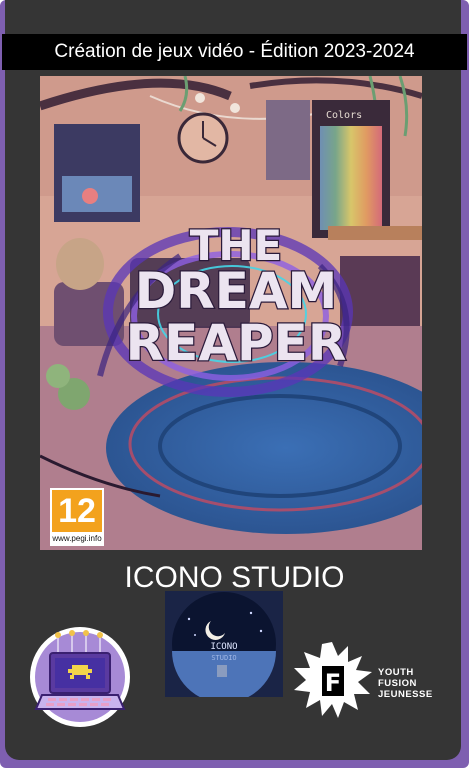  I want to click on game-title-line-2: DREAM, so click(236, 291).